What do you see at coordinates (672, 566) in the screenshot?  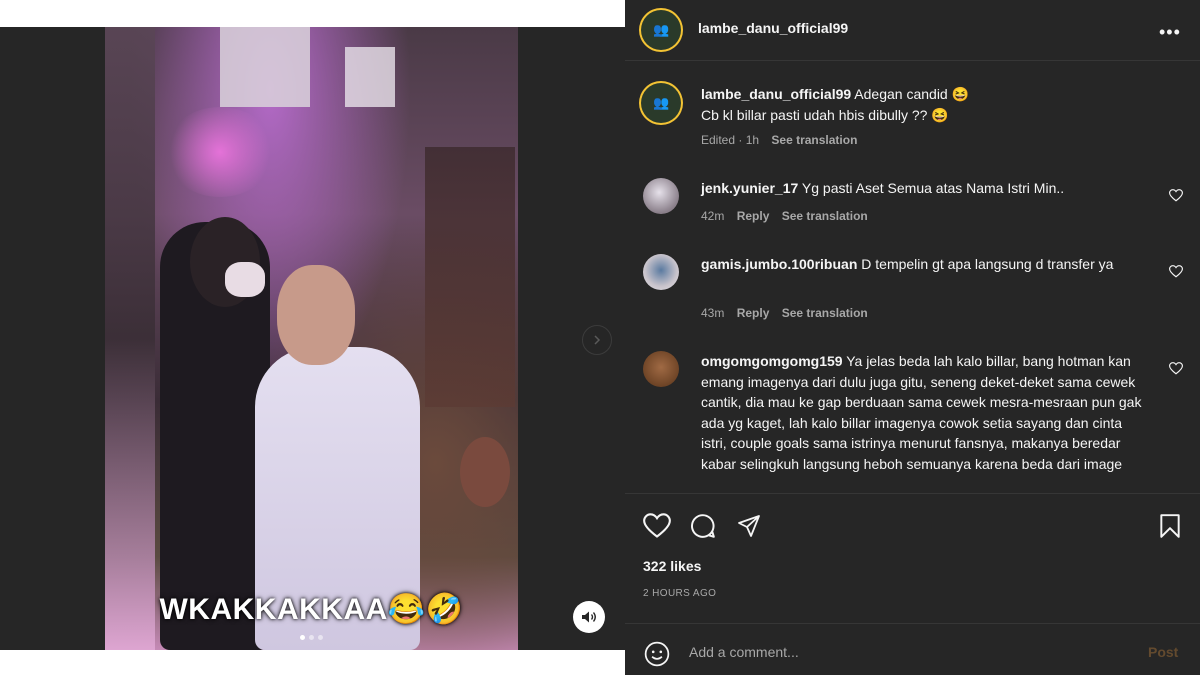 I see `likes-count: 322 likes` at bounding box center [672, 566].